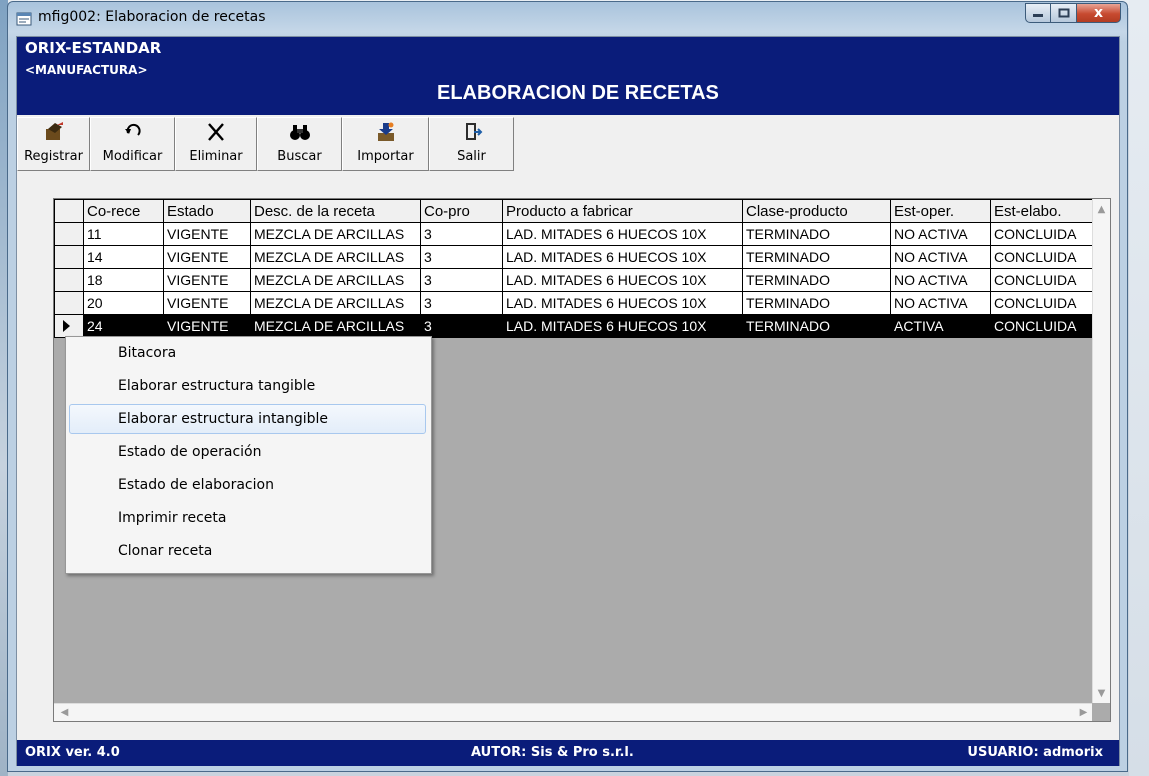  I want to click on column-header: Co-pro, so click(461, 211).